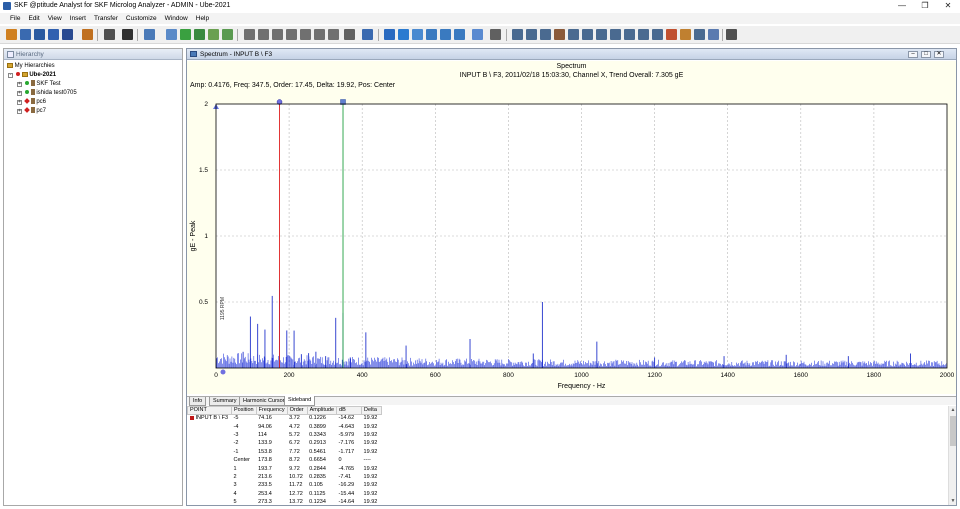  Describe the element at coordinates (629, 34) in the screenshot. I see `annotation-icon` at that location.